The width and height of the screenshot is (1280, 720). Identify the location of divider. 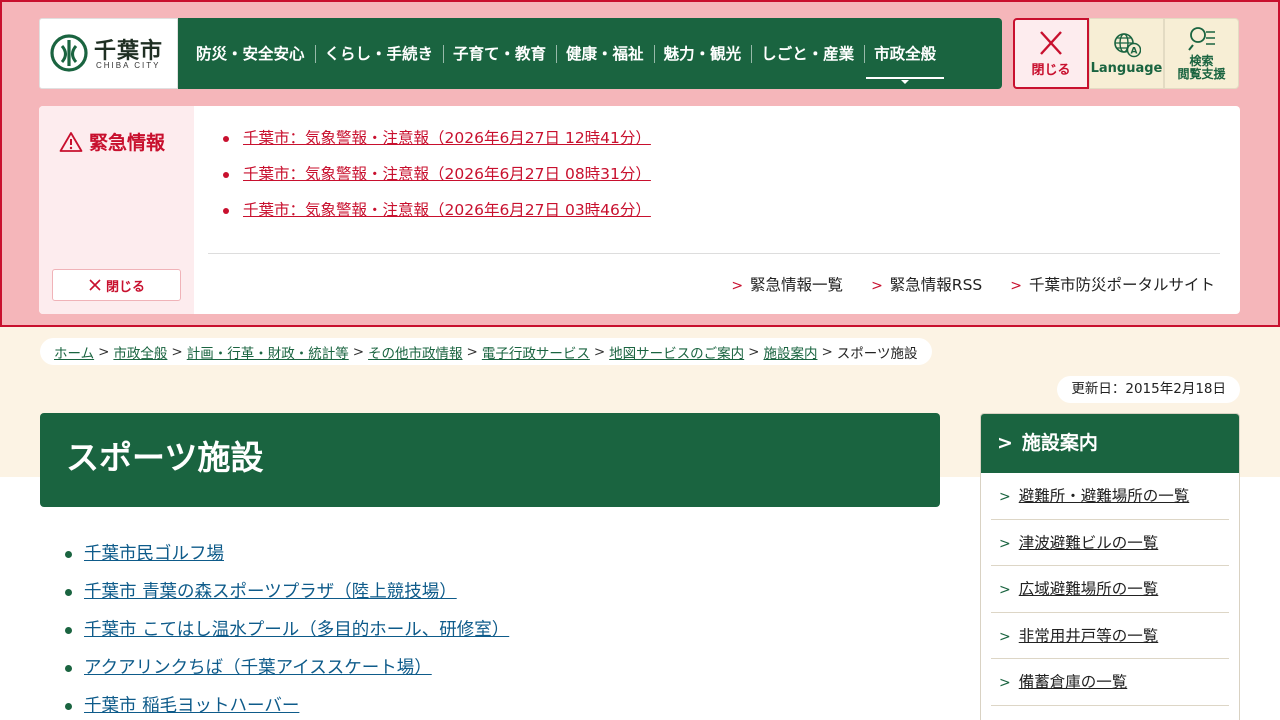
(714, 253).